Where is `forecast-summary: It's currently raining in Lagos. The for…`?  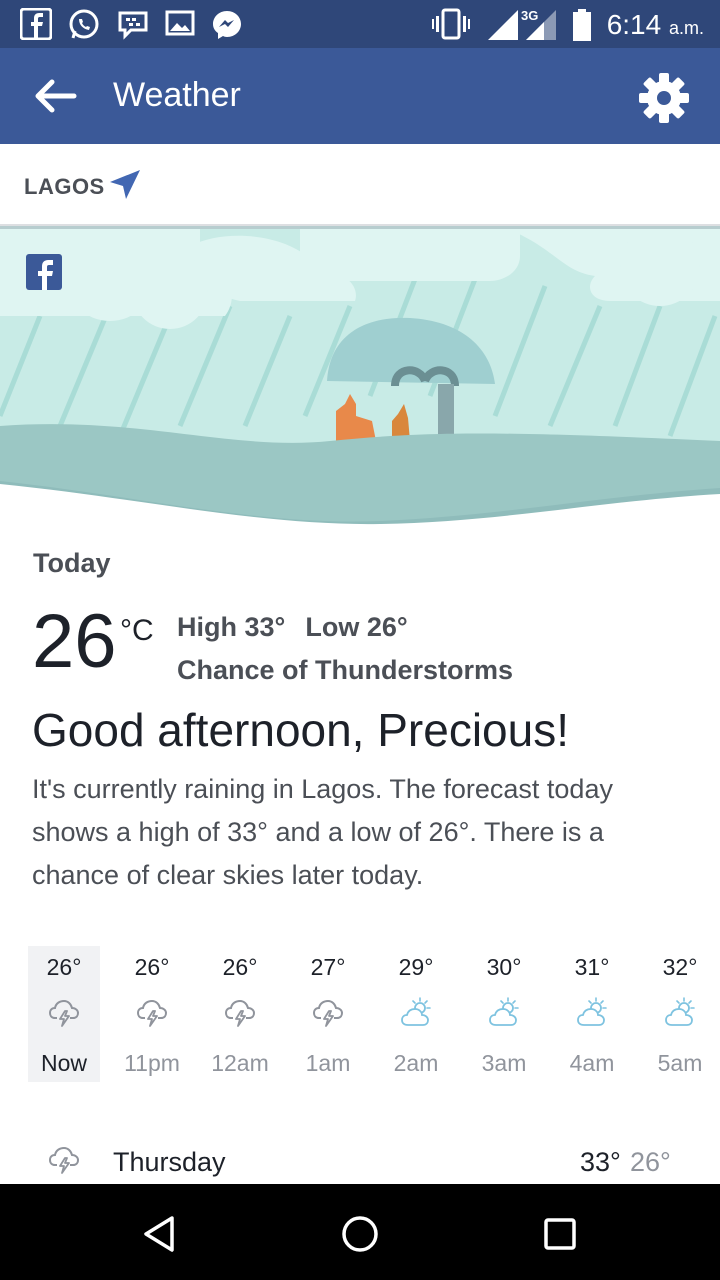 forecast-summary: It's currently raining in Lagos. The for… is located at coordinates (322, 832).